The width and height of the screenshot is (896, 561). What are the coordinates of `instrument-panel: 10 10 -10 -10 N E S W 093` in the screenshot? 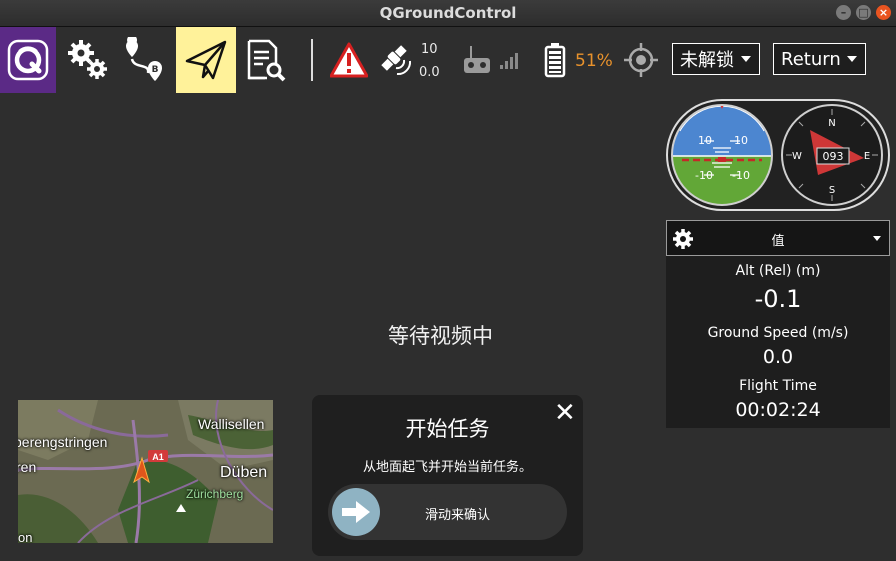 It's located at (778, 155).